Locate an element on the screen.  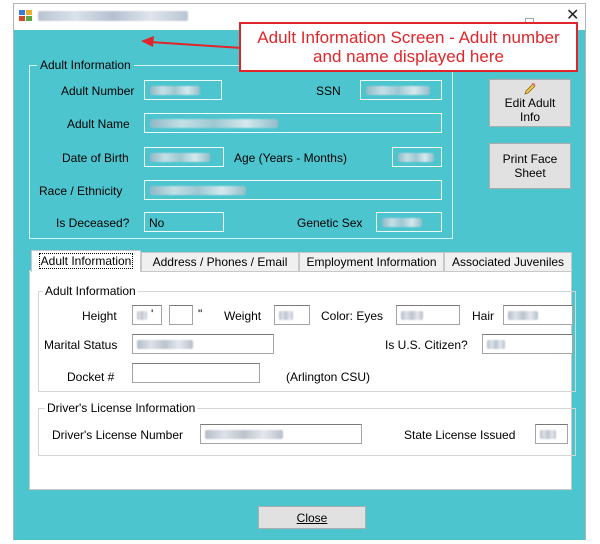
tab-adult-information: Adult Information is located at coordinates (86, 261).